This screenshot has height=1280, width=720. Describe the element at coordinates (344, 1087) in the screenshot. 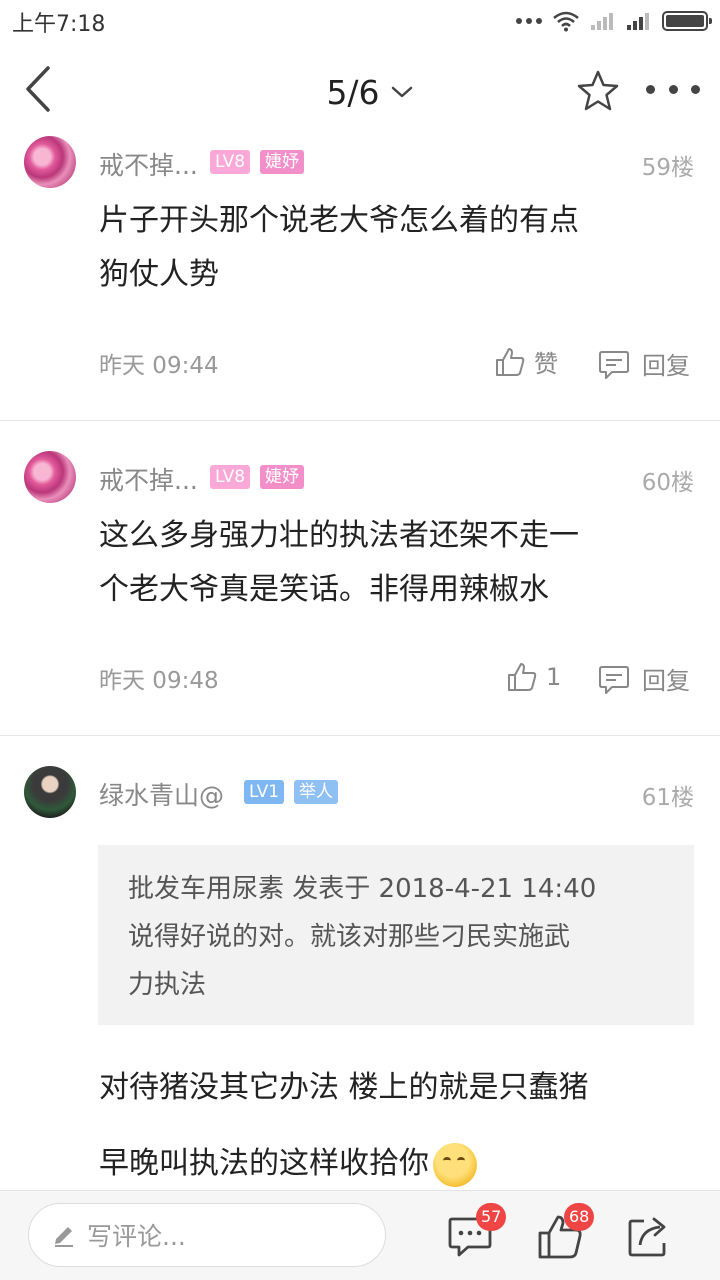

I see `comment-line: 对待猪没其它办法 楼上的就是只蠢猪` at that location.